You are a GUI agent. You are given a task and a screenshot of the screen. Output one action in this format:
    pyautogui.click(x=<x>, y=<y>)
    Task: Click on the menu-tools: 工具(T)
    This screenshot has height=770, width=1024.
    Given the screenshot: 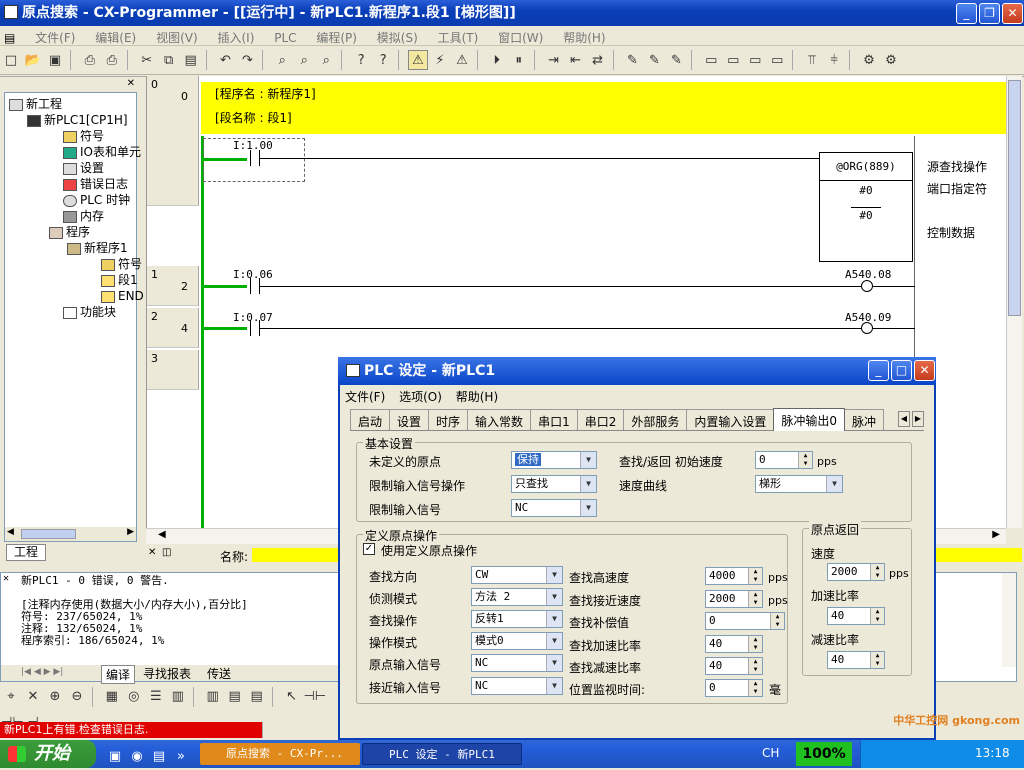 What is the action you would take?
    pyautogui.click(x=458, y=36)
    